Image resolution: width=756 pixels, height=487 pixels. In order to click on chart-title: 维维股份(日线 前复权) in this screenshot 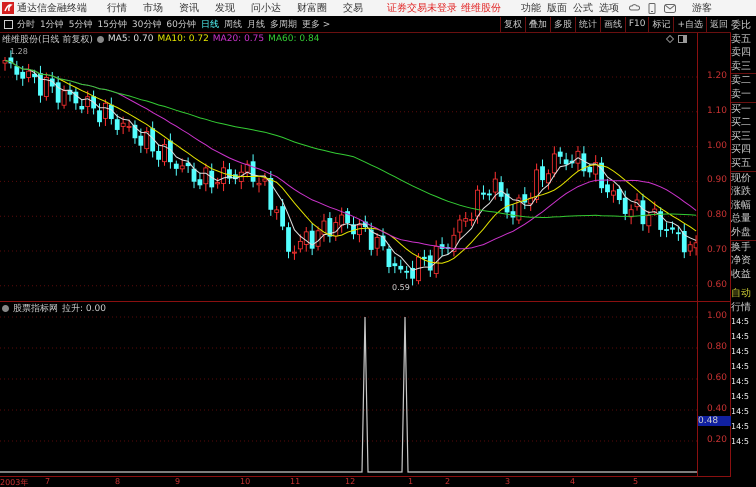, I will do `click(47, 40)`.